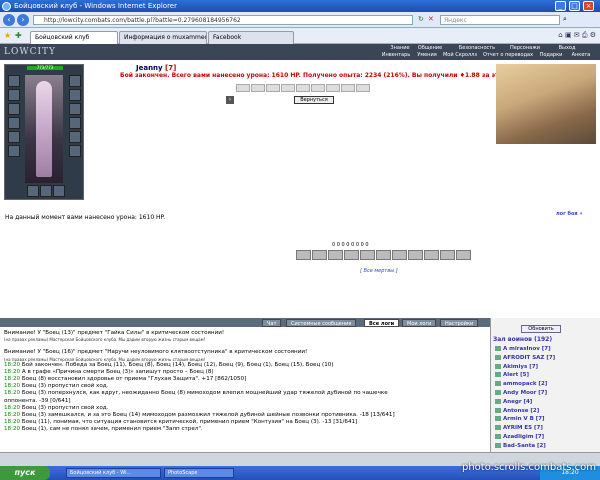 This screenshot has width=600, height=480. I want to click on browser-tools-icons: ⌂ ▣ ✉ ⎙ ⚙, so click(577, 35).